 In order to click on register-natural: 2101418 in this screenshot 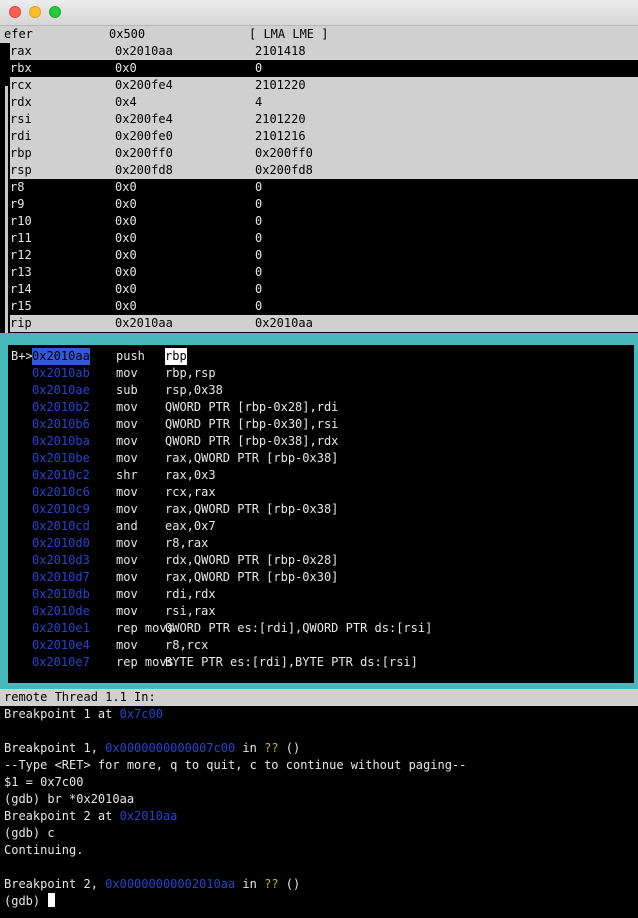, I will do `click(280, 51)`.